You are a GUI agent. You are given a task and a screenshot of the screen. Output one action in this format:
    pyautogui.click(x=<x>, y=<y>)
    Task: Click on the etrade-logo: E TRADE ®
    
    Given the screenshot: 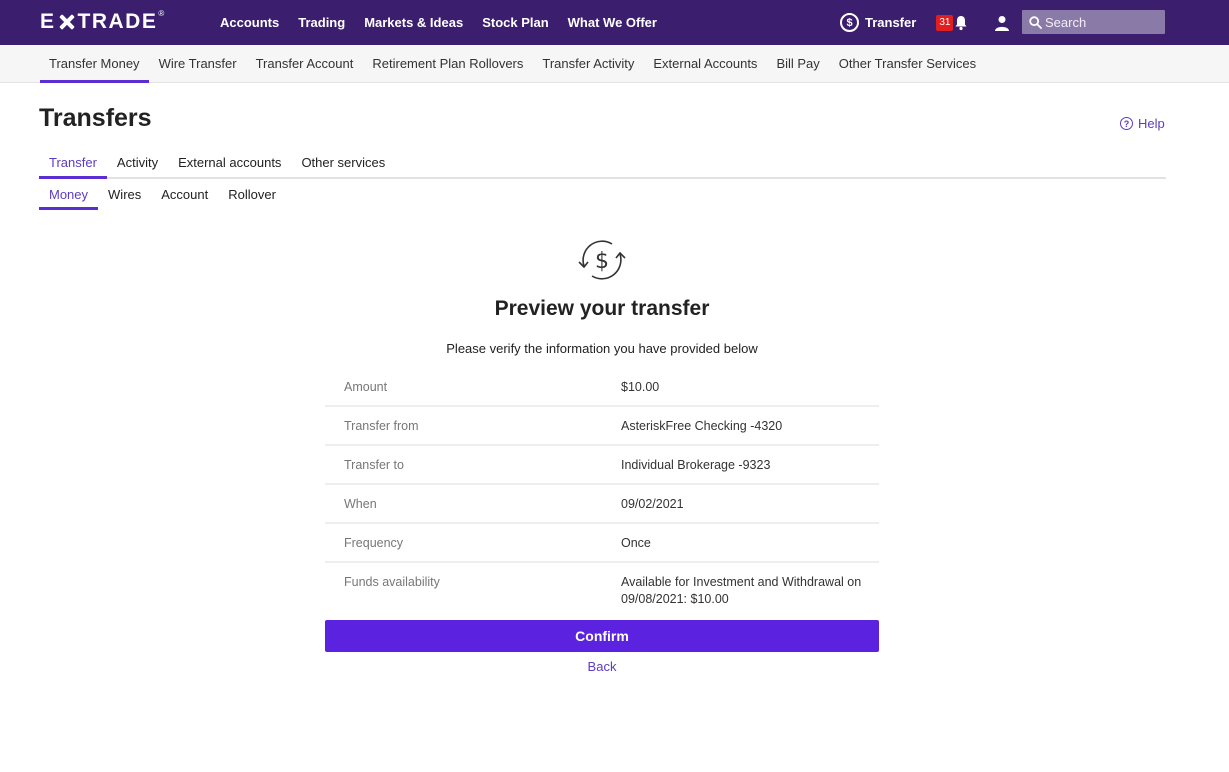 What is the action you would take?
    pyautogui.click(x=103, y=22)
    